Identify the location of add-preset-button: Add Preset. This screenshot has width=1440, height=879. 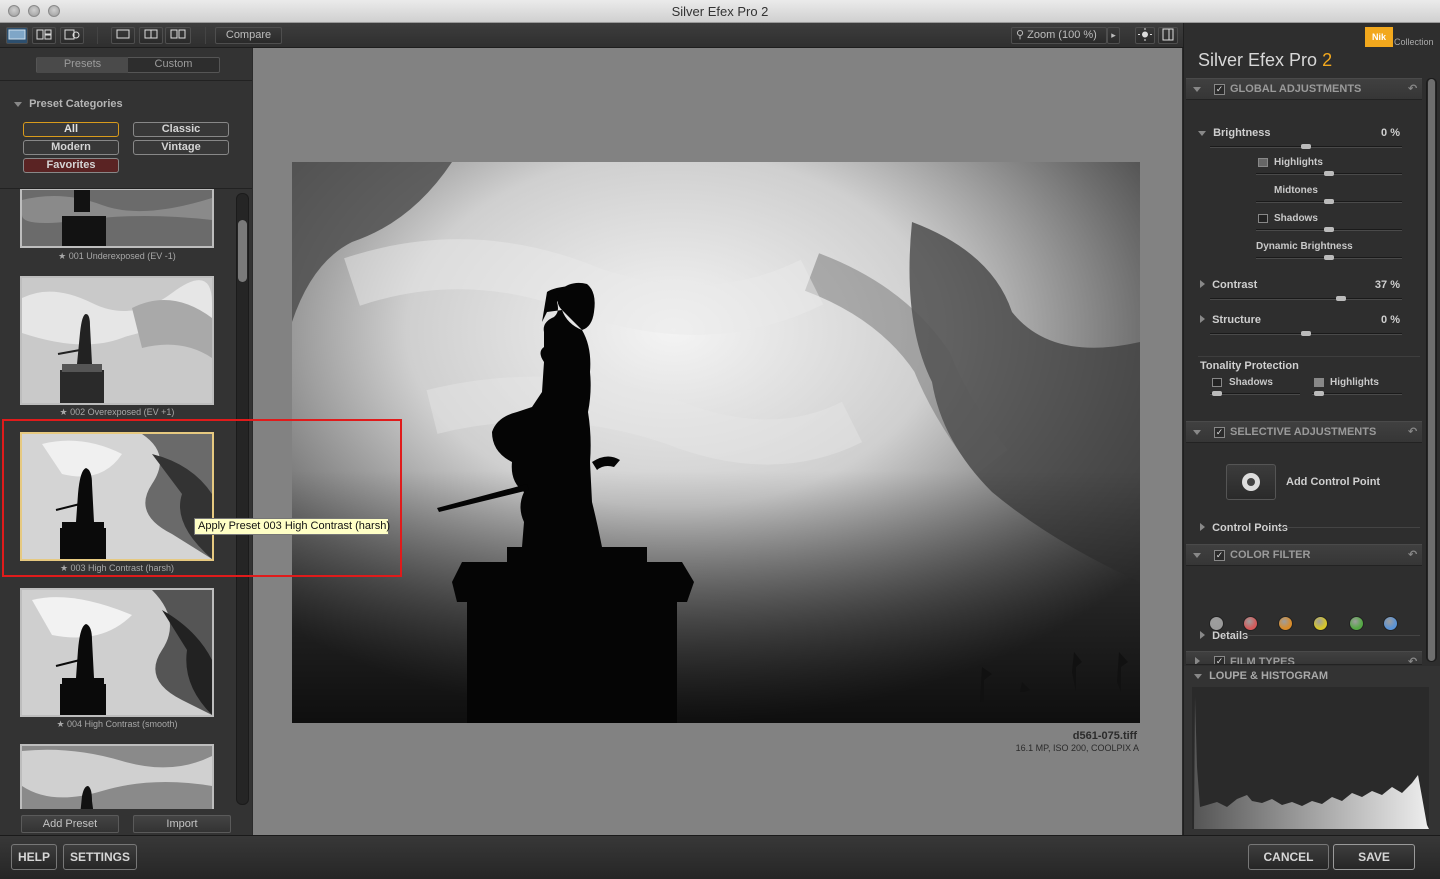
(70, 824).